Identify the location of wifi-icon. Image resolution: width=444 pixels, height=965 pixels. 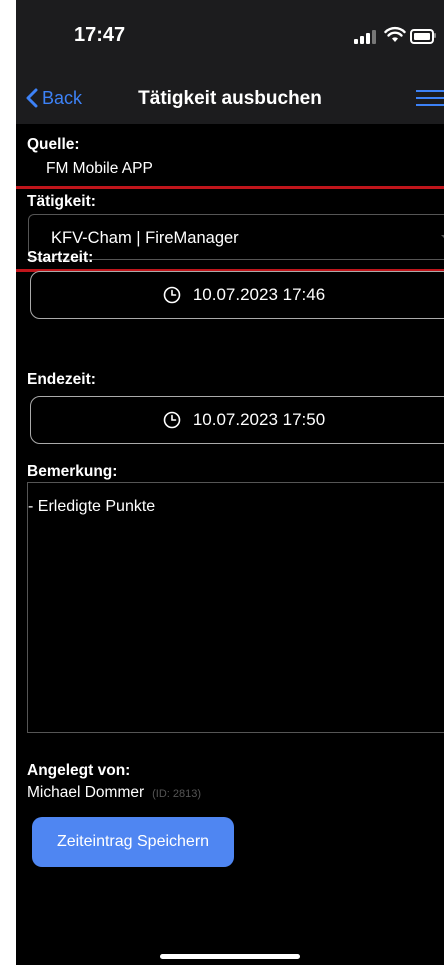
(395, 34).